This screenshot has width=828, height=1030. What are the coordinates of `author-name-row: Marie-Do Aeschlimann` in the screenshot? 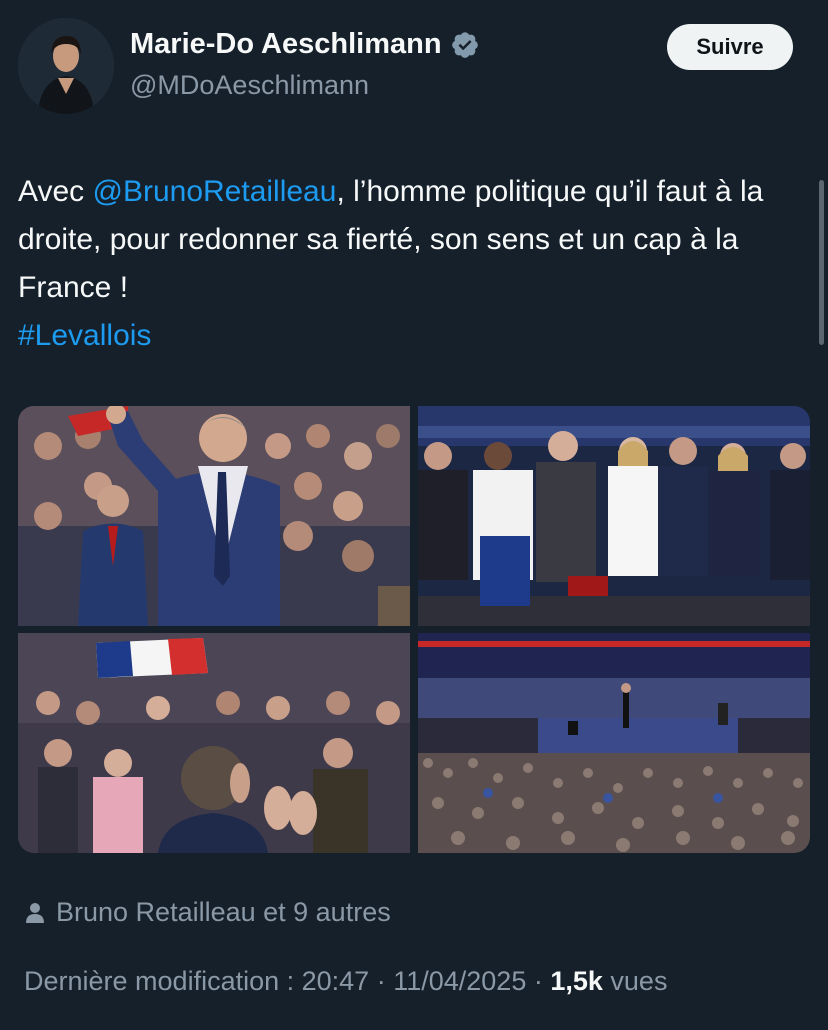 It's located at (305, 44).